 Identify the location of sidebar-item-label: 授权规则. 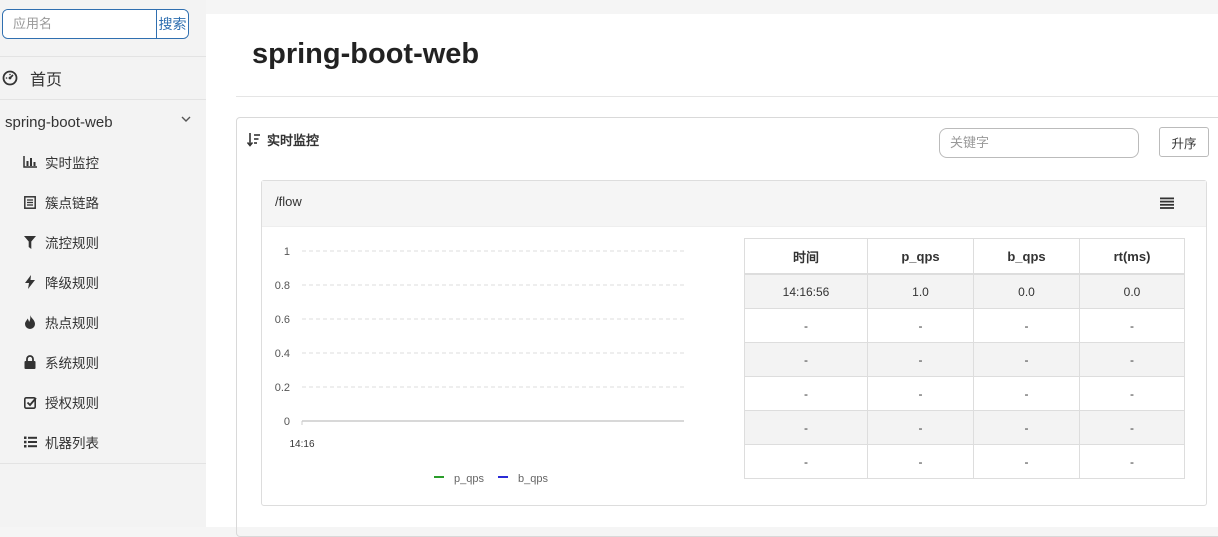
(72, 404).